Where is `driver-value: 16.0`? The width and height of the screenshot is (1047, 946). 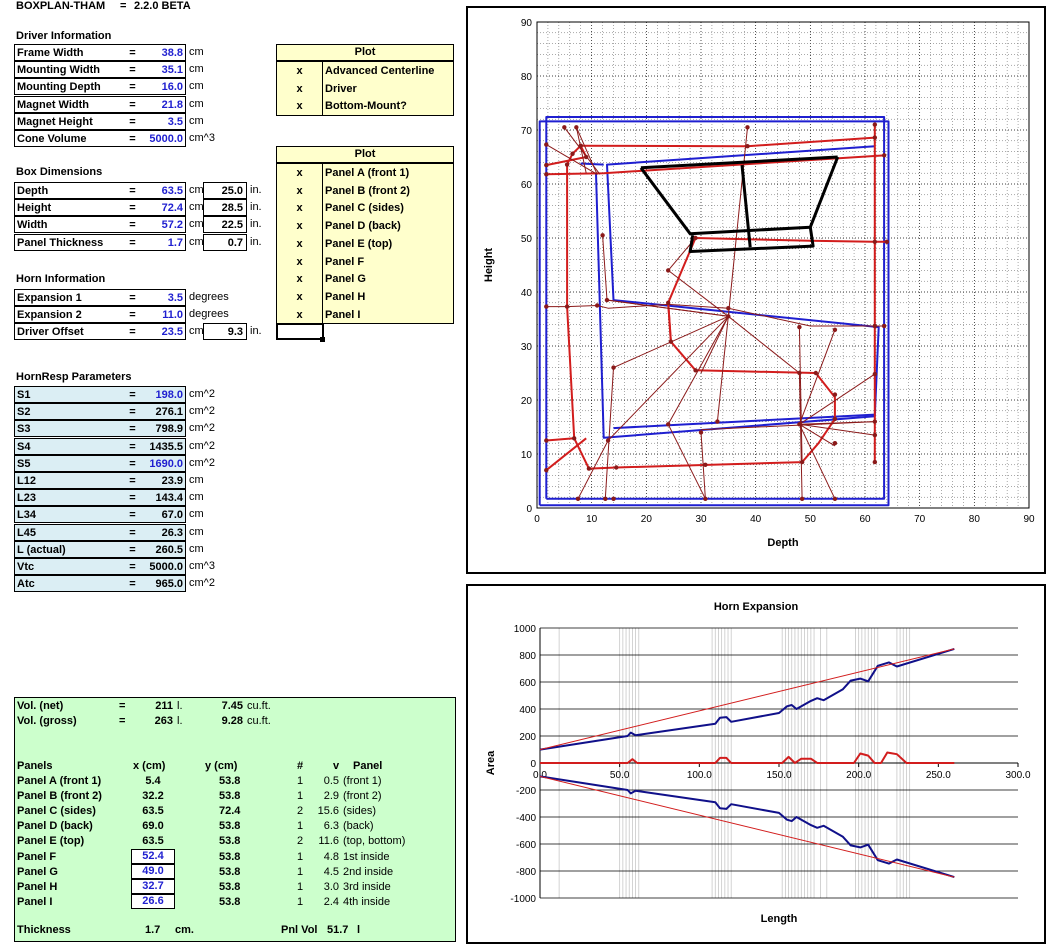
driver-value: 16.0 is located at coordinates (165, 87).